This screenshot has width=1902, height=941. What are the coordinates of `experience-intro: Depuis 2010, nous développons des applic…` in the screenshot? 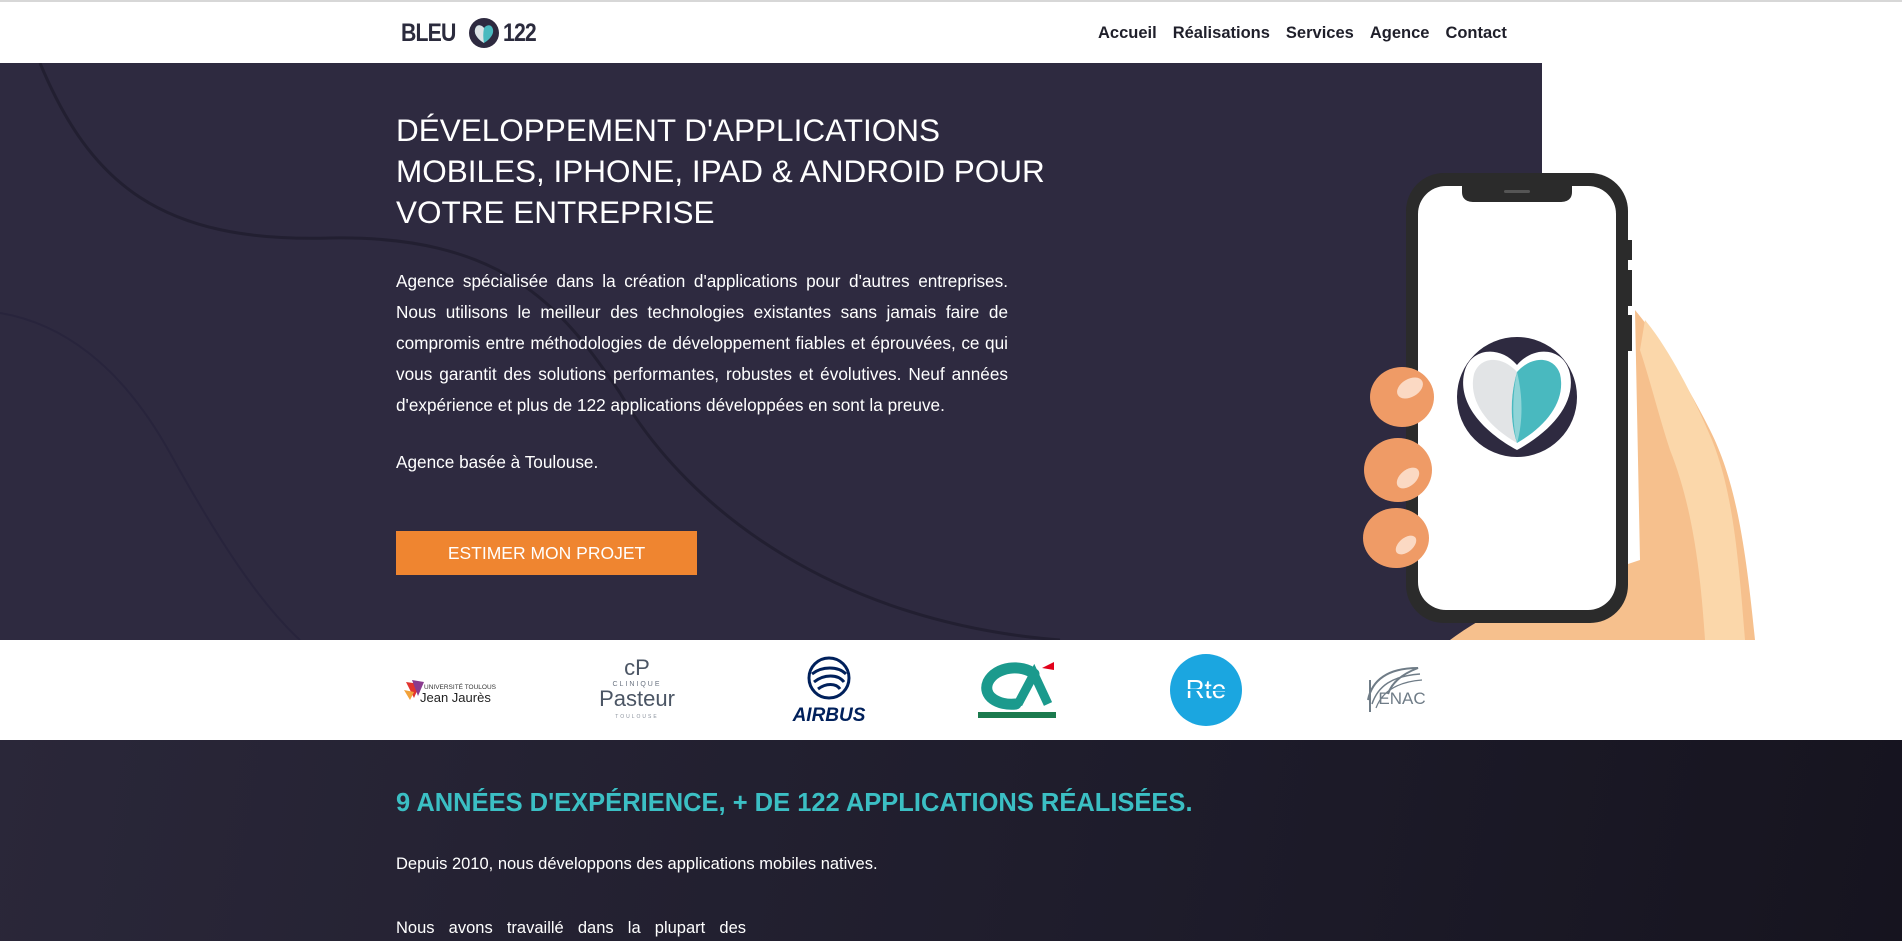 It's located at (637, 864).